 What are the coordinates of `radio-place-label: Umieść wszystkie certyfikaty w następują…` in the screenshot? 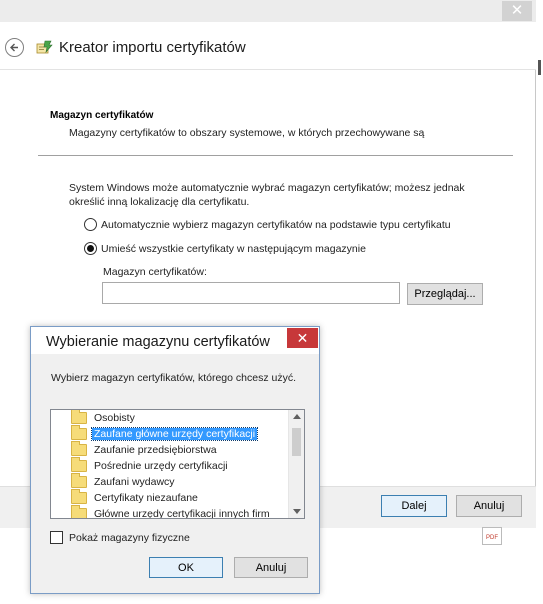 It's located at (233, 248).